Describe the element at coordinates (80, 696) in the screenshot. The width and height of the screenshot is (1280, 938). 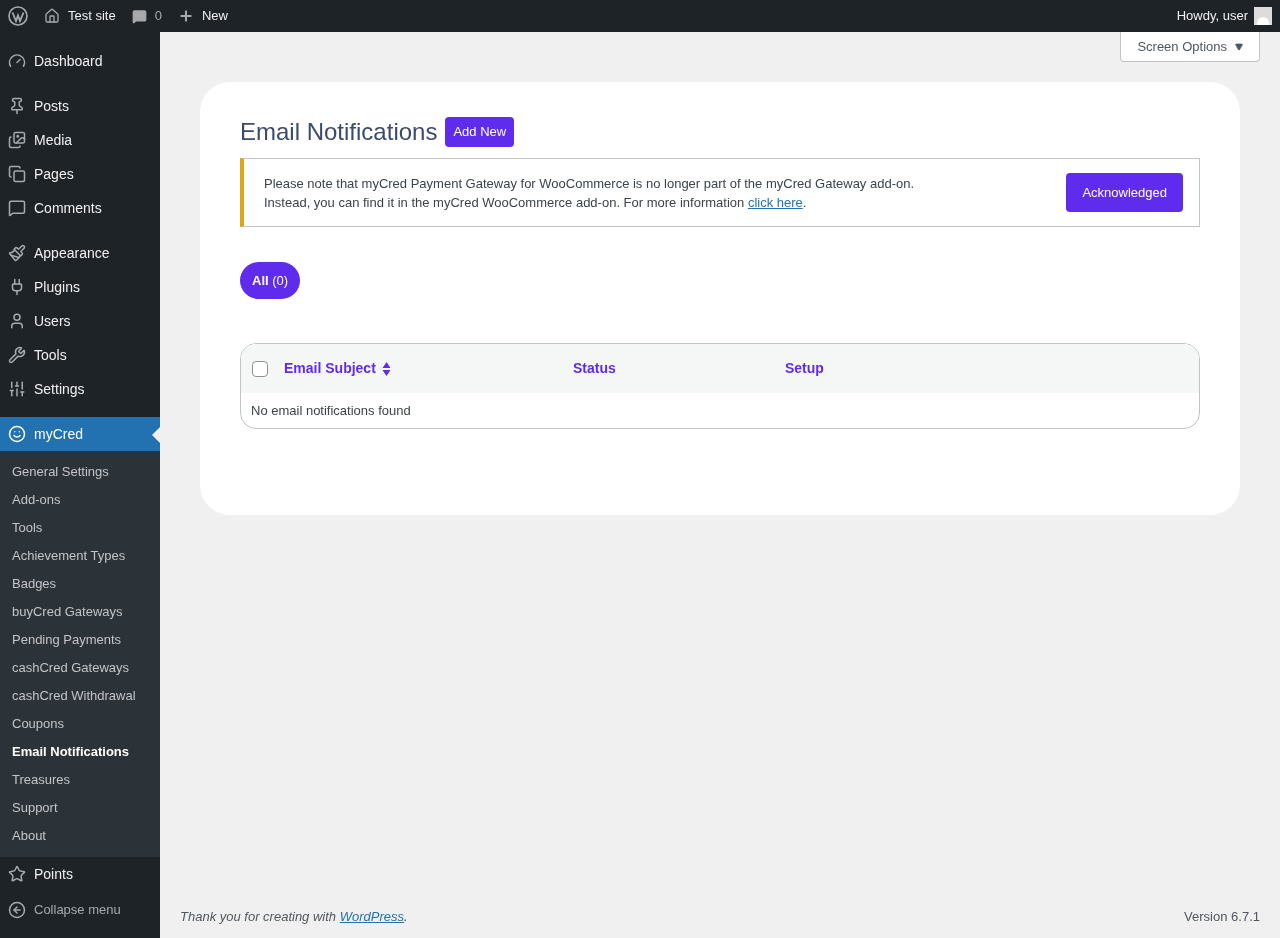
I see `submenu-item: cashCred Withdrawal` at that location.